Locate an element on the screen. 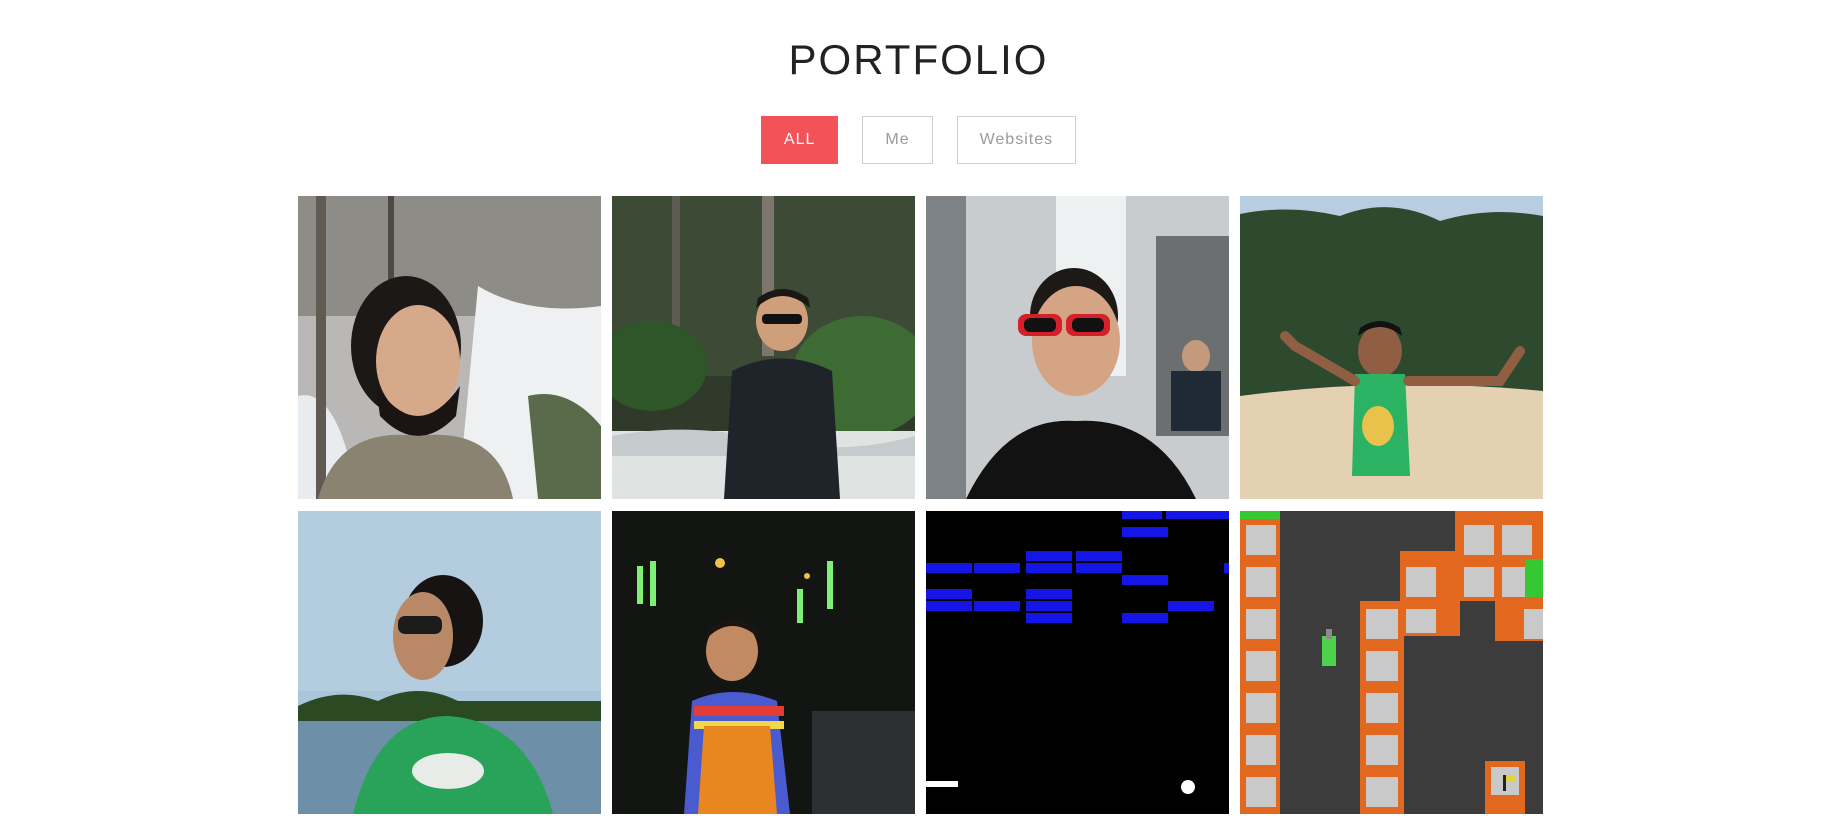 Image resolution: width=1837 pixels, height=816 pixels. beach-dance-image is located at coordinates (1391, 347).